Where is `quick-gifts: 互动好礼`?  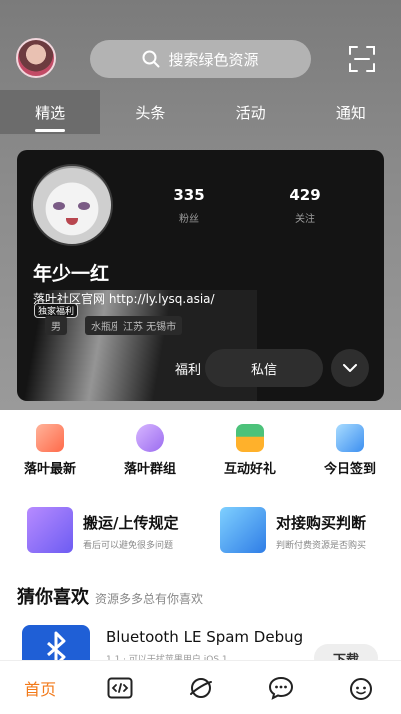 quick-gifts: 互动好礼 is located at coordinates (250, 450).